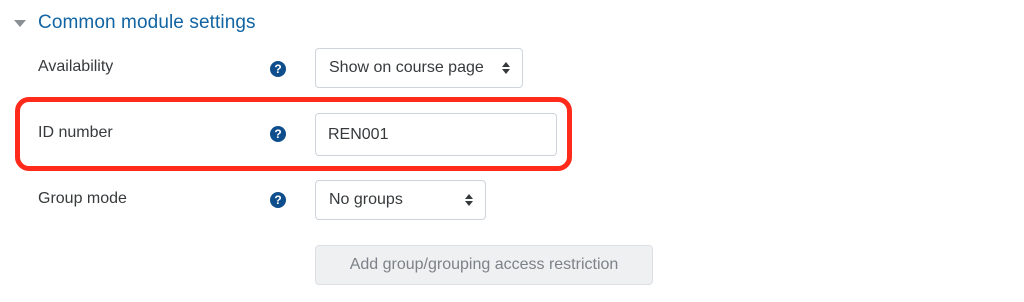 Image resolution: width=1024 pixels, height=302 pixels. What do you see at coordinates (82, 198) in the screenshot?
I see `group-mode-label: Group mode` at bounding box center [82, 198].